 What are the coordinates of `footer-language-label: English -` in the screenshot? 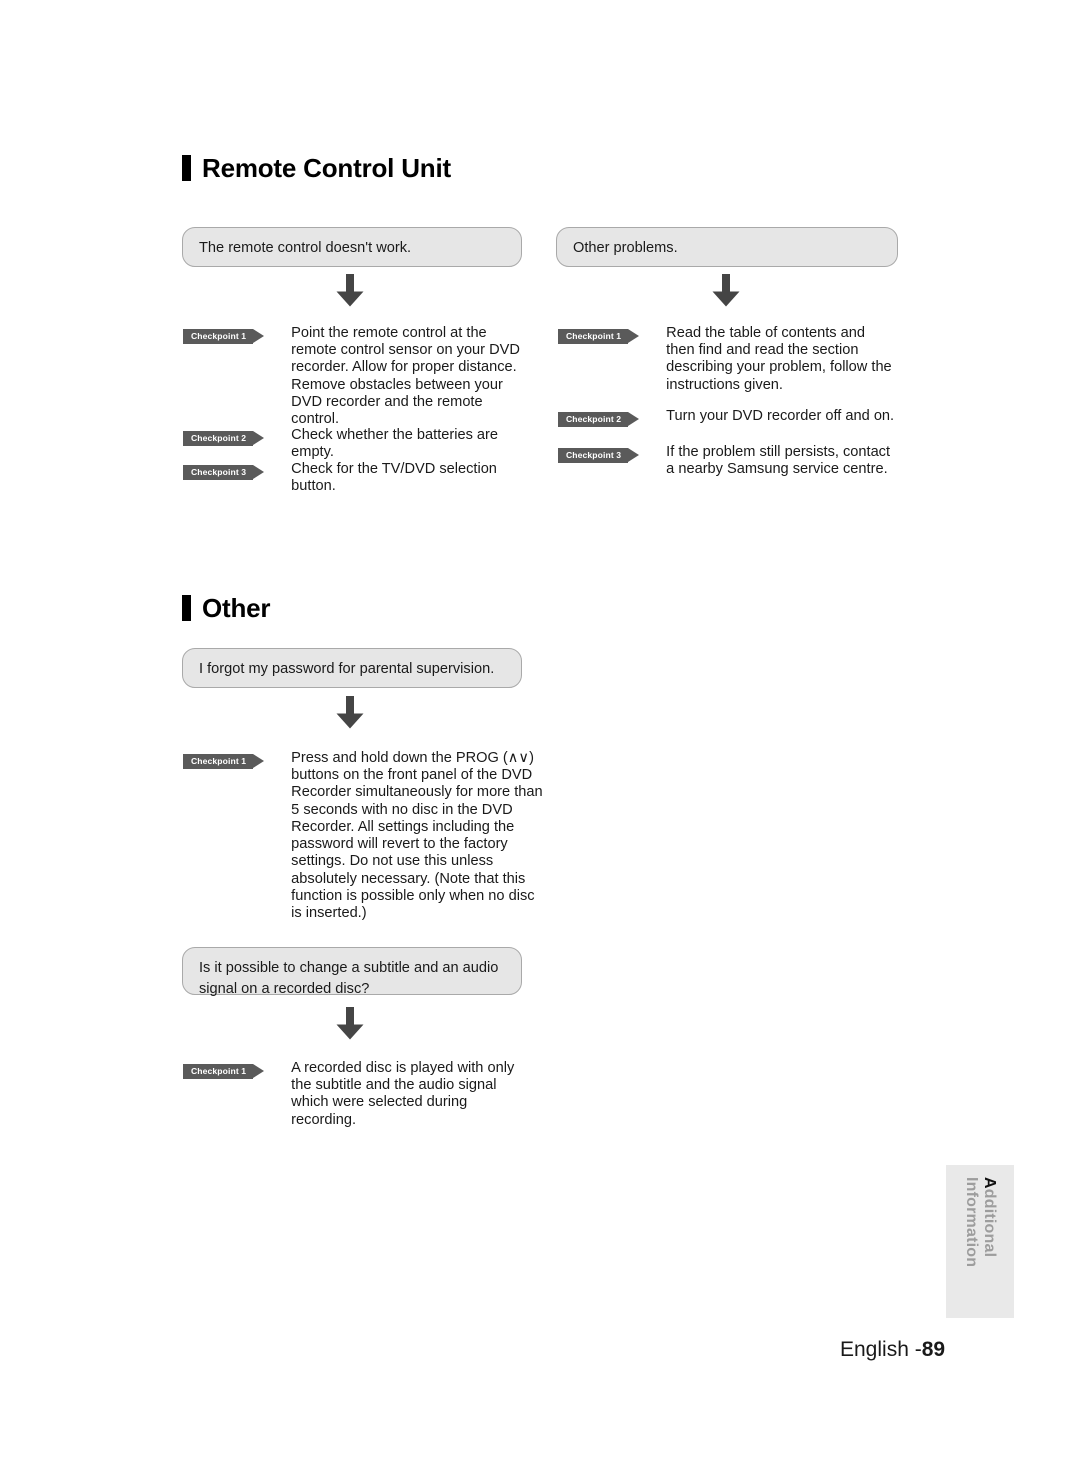 It's located at (881, 1349).